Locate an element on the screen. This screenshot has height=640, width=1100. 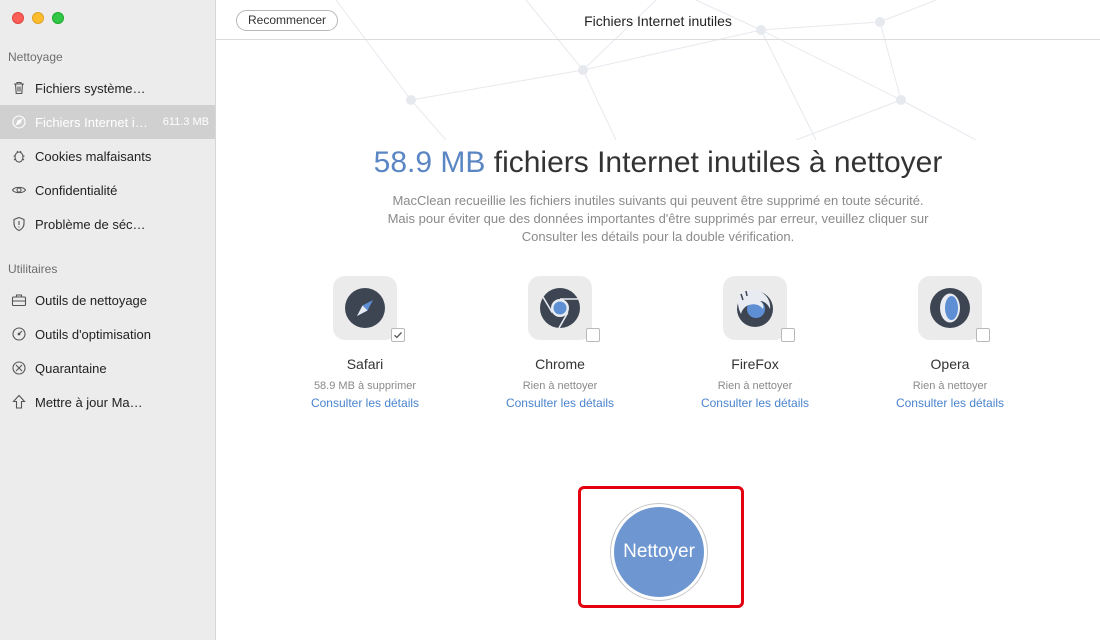
firefox-icon is located at coordinates (755, 308).